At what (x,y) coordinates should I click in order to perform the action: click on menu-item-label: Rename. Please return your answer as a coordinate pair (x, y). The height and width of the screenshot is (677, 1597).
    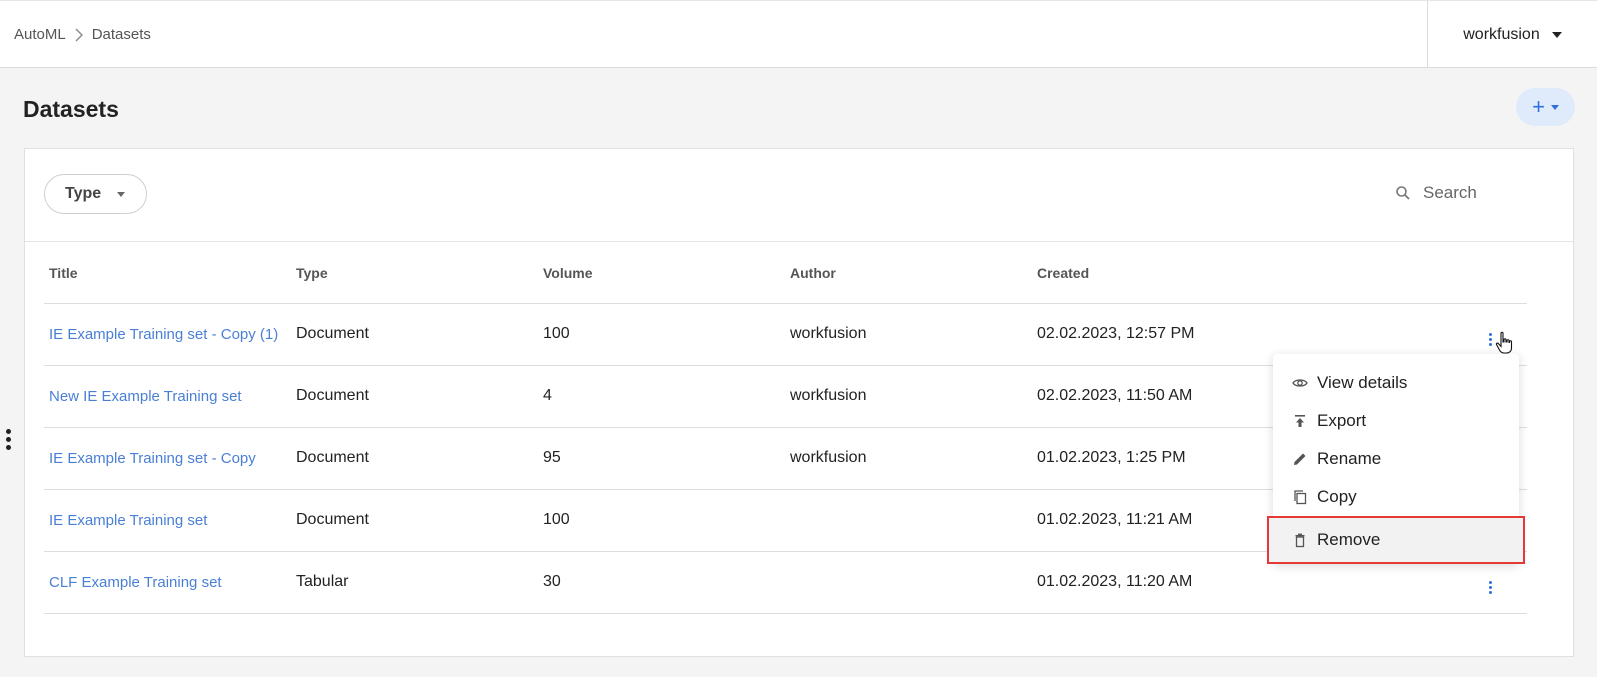
    Looking at the image, I should click on (1349, 458).